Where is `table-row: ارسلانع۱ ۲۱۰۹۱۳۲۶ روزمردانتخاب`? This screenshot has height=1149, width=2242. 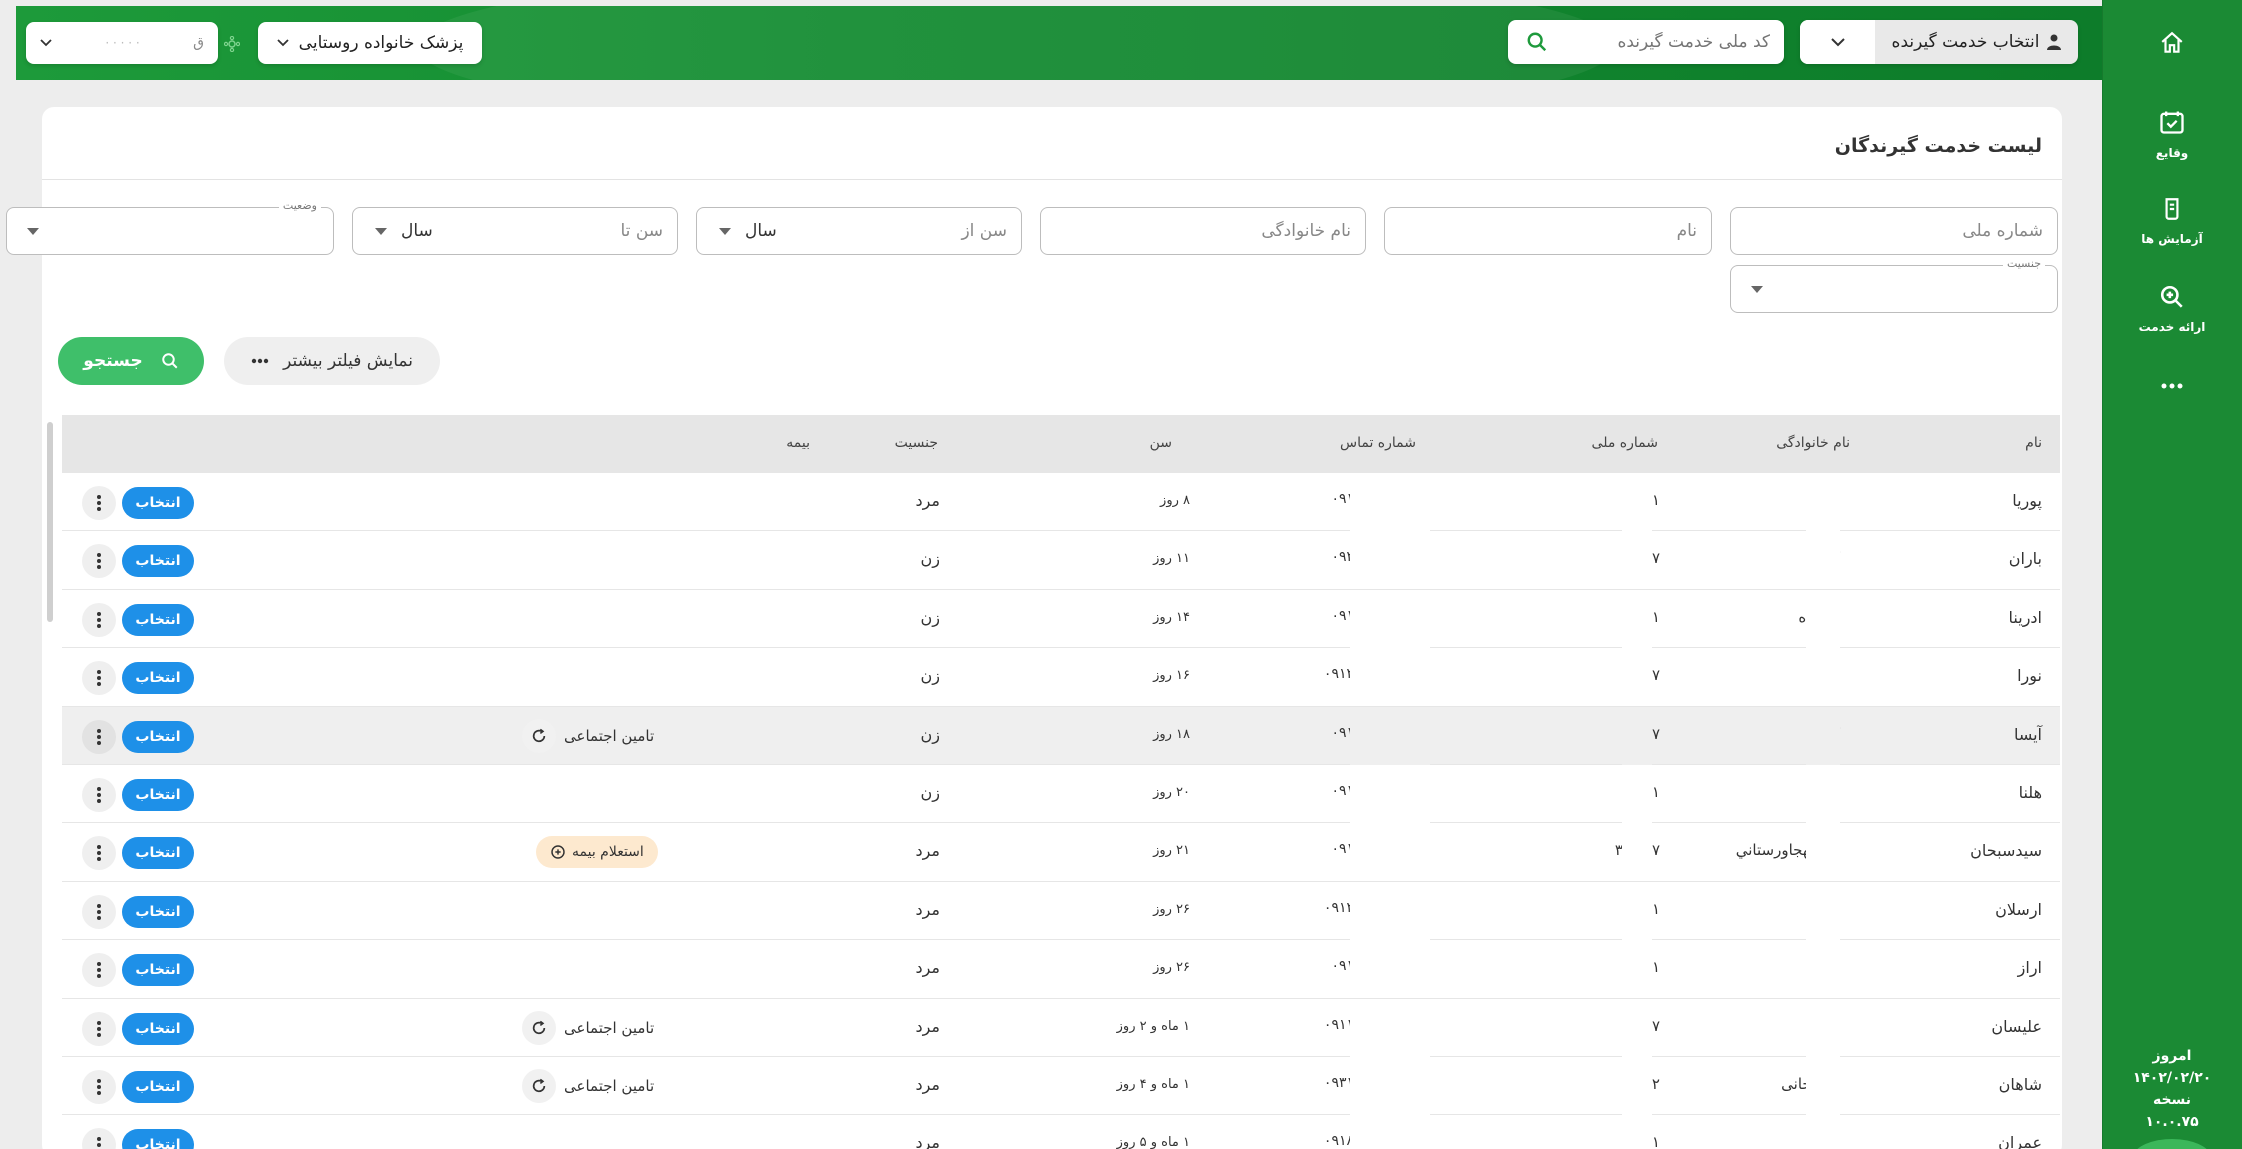
table-row: ارسلانع۱ ۲۱۰۹۱۳۲۶ روزمردانتخاب is located at coordinates (1061, 911).